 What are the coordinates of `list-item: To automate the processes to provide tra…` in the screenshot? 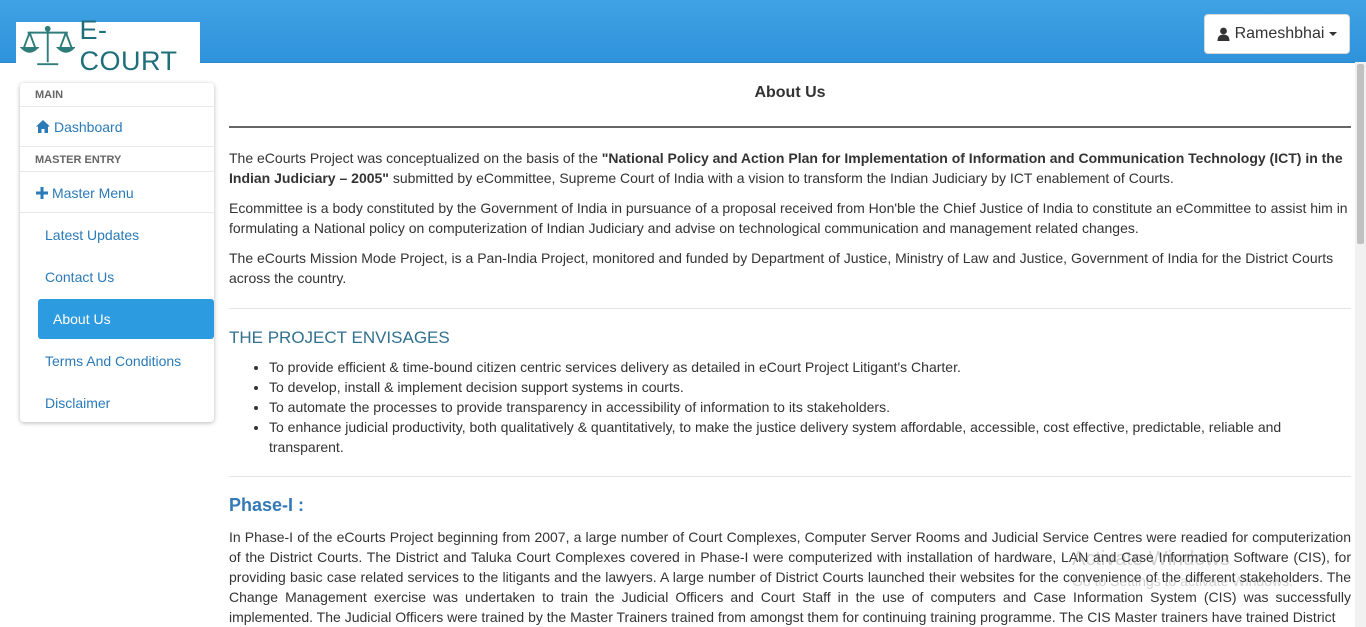 It's located at (810, 407).